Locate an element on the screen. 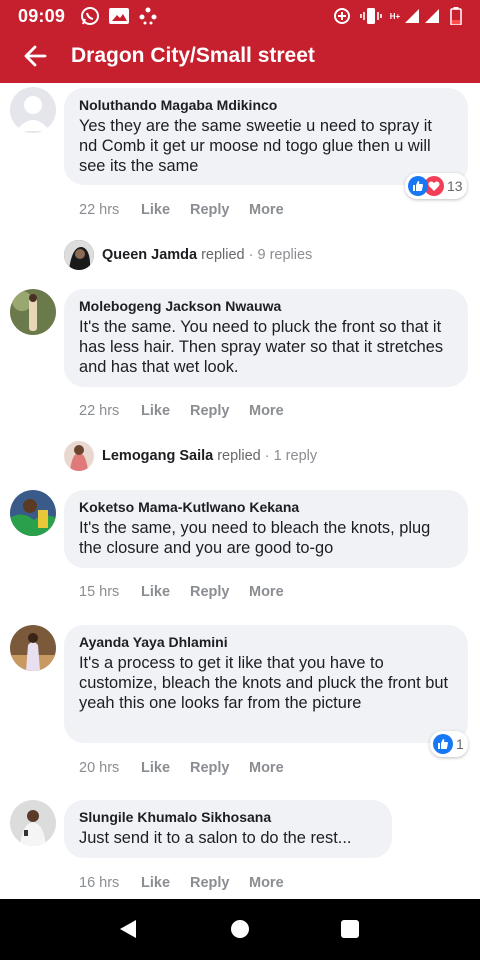 The height and width of the screenshot is (960, 480). view-replies-link: Queen Jamda replied · 9 replies is located at coordinates (188, 255).